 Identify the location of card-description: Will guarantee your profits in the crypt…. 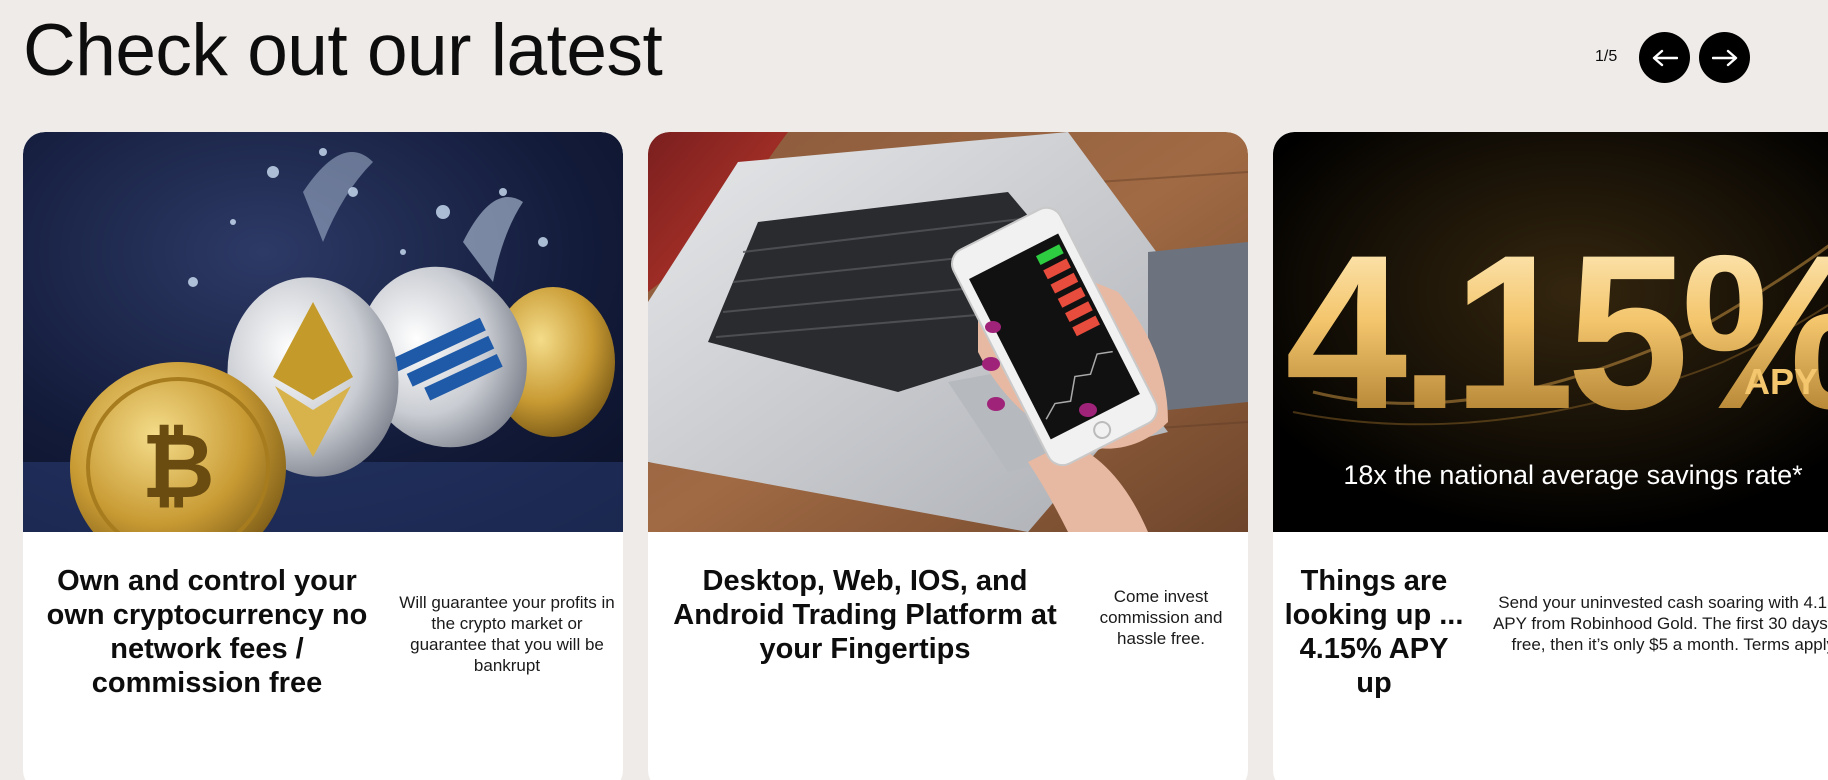
(507, 634).